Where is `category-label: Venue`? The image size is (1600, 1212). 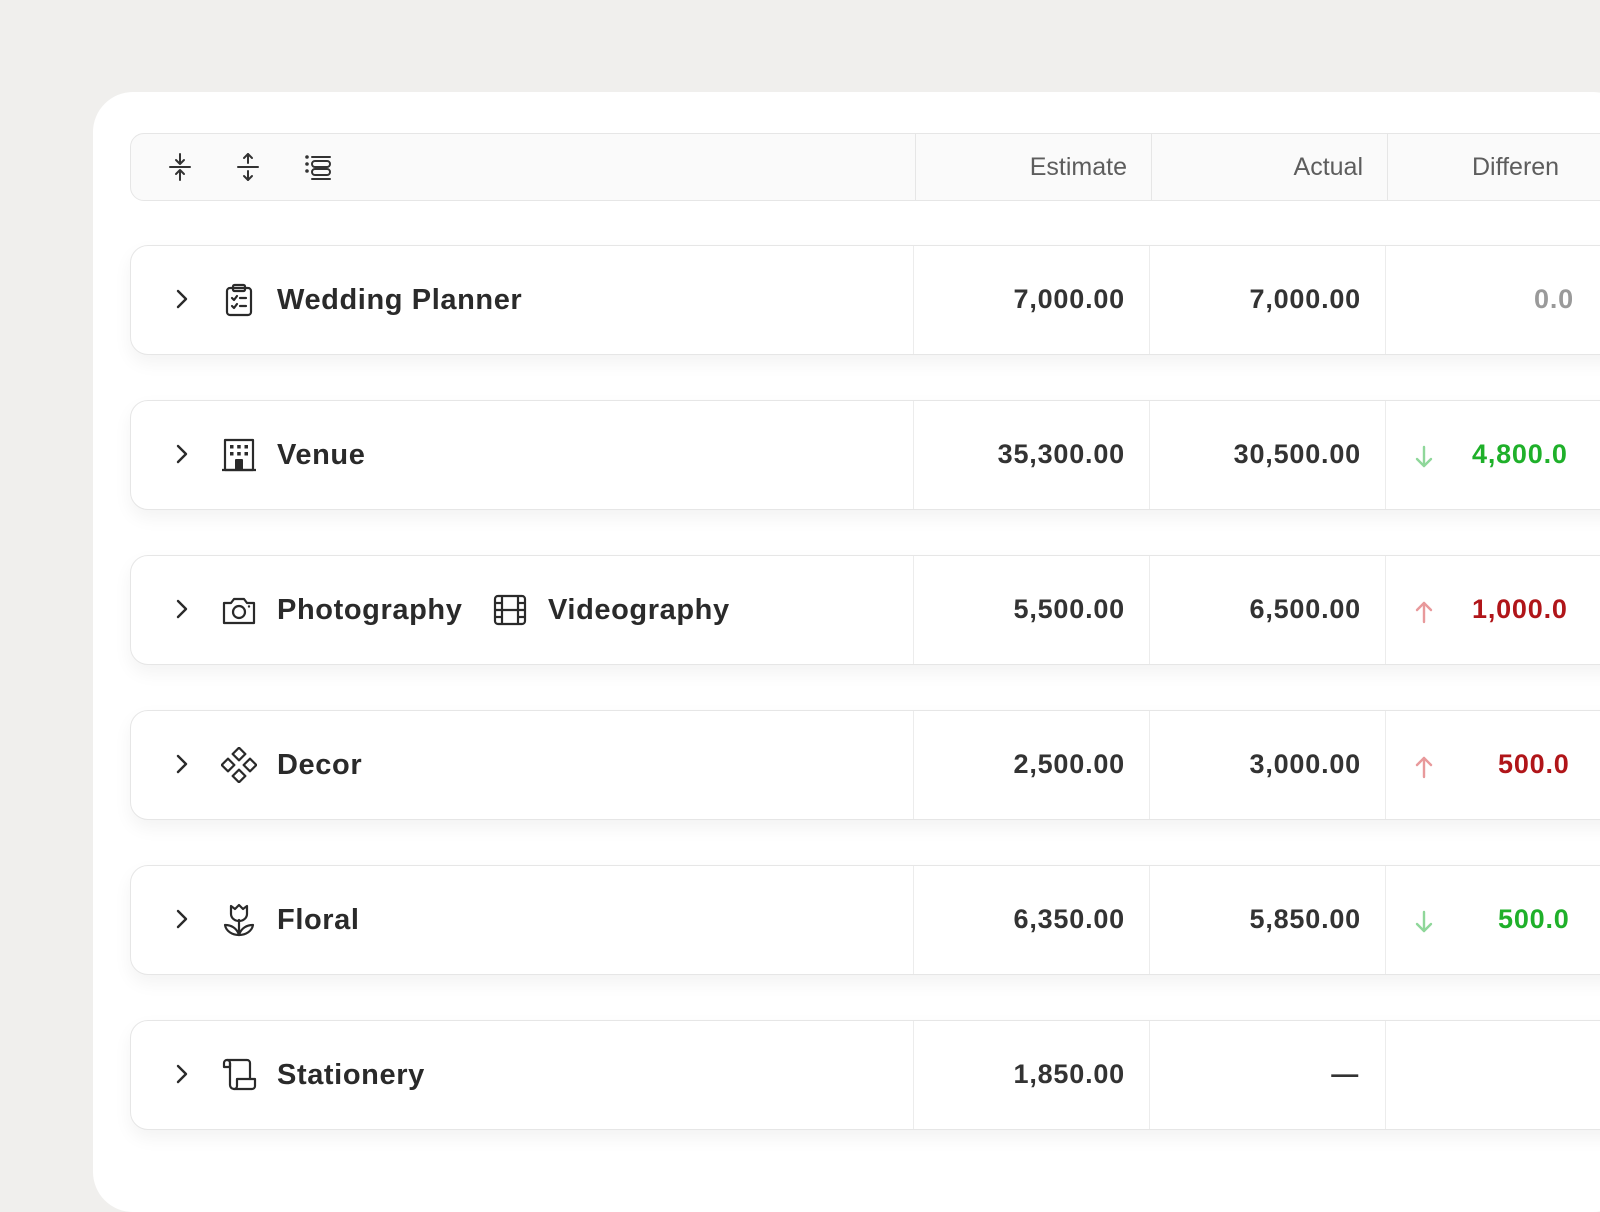 category-label: Venue is located at coordinates (321, 455).